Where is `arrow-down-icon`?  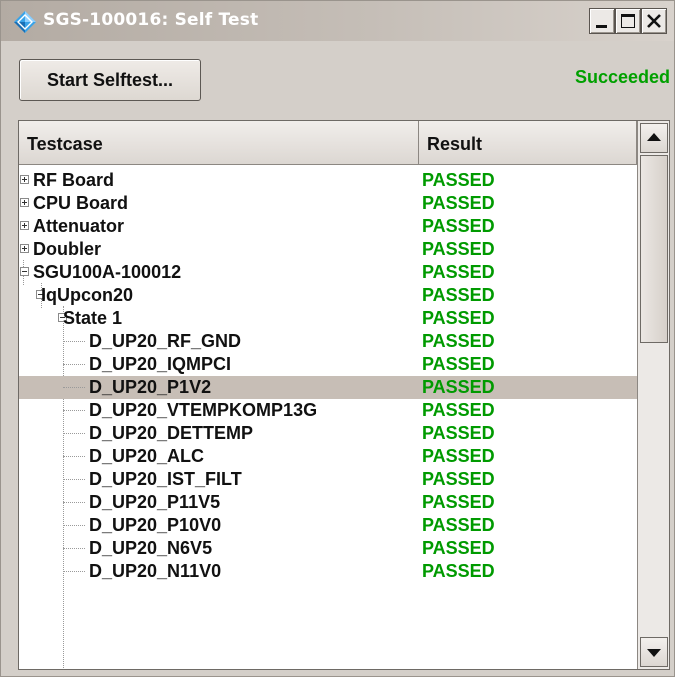 arrow-down-icon is located at coordinates (654, 653).